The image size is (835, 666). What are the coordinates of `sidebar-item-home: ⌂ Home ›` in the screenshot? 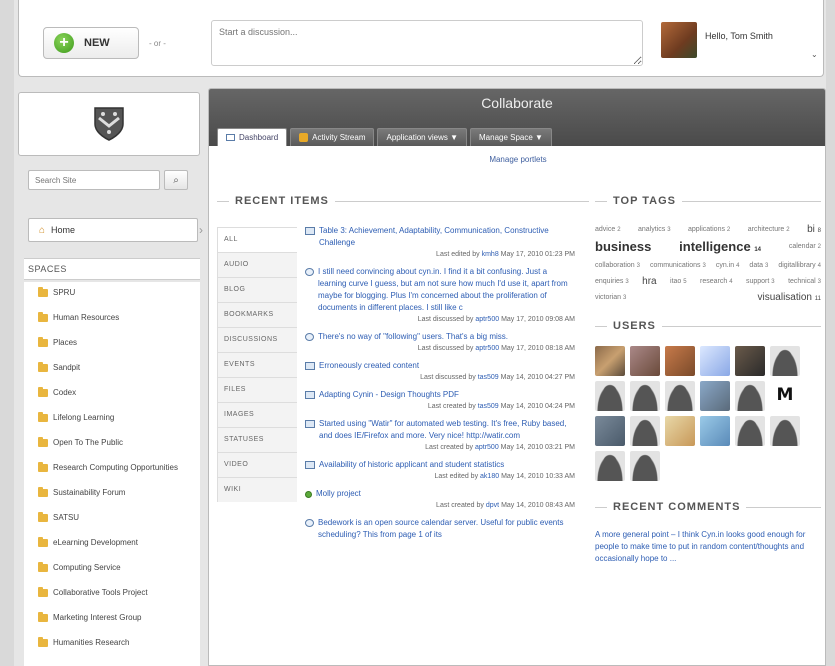 It's located at (115, 230).